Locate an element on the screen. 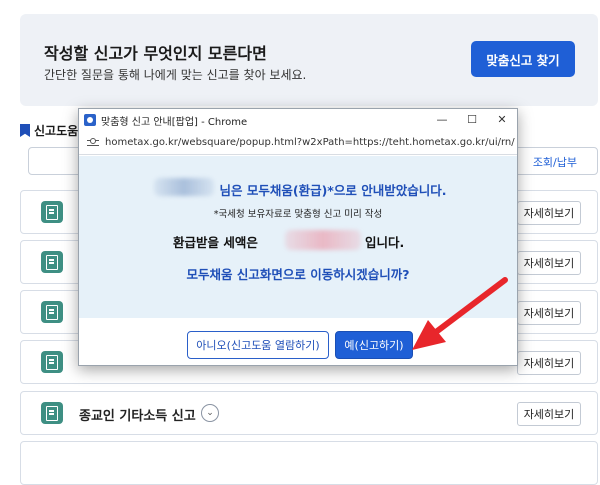  question-text: 모두채움 신고화면으로 이동하시겠습니까? is located at coordinates (298, 274).